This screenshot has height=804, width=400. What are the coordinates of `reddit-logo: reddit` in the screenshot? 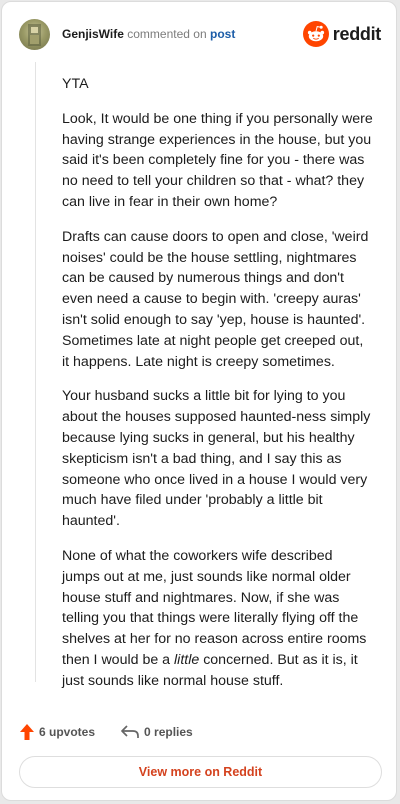 It's located at (342, 34).